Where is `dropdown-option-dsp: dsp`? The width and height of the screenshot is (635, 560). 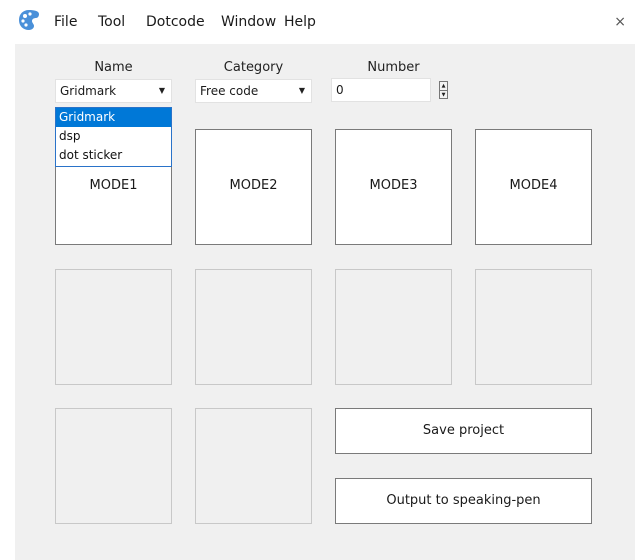
dropdown-option-dsp: dsp is located at coordinates (113, 136).